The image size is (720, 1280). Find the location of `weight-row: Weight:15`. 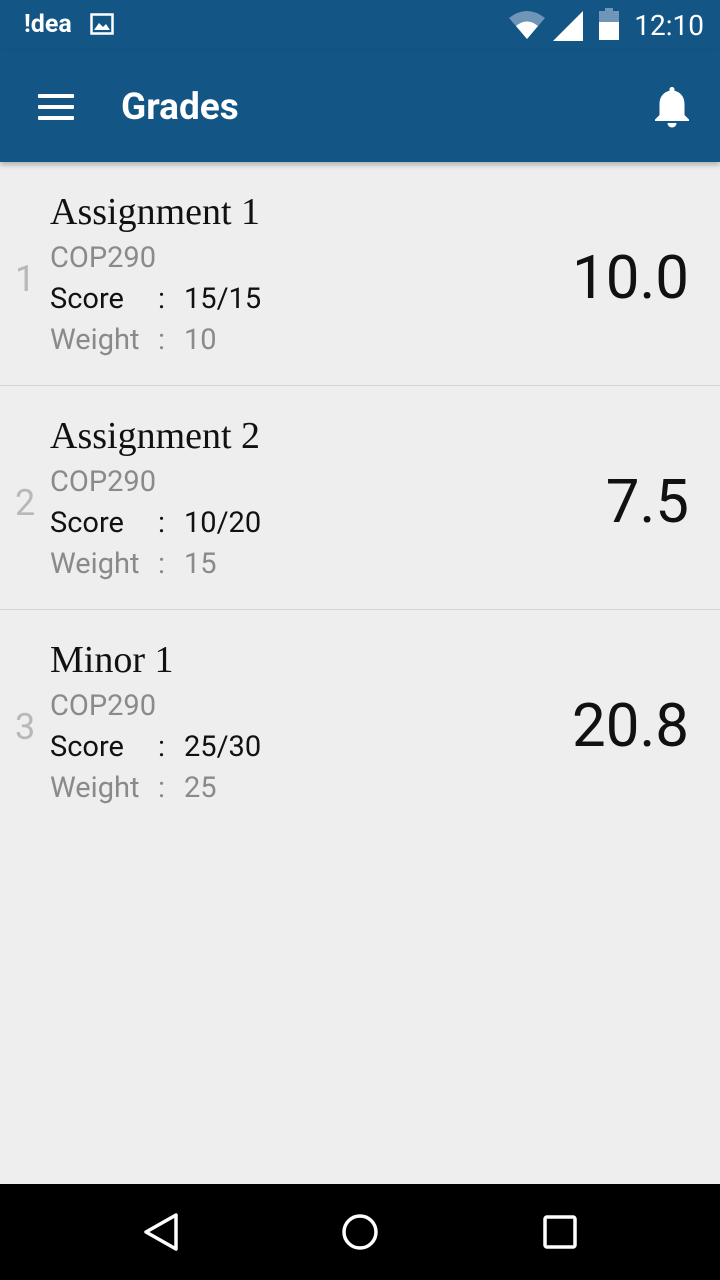

weight-row: Weight:15 is located at coordinates (133, 564).